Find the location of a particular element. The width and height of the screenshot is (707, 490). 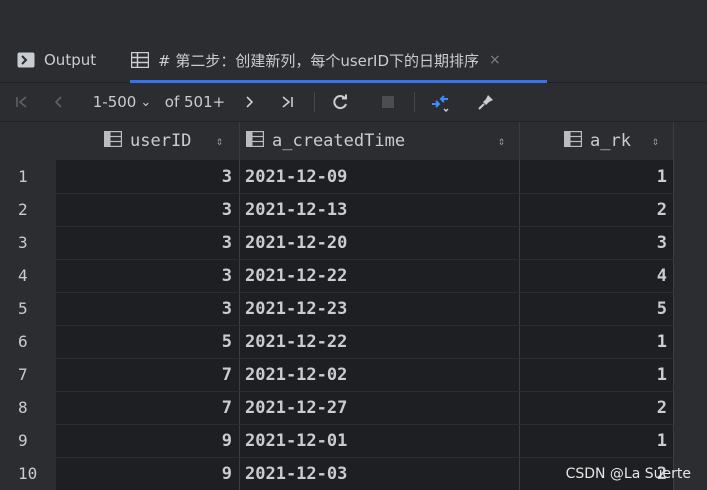

prev-page-button is located at coordinates (59, 102).